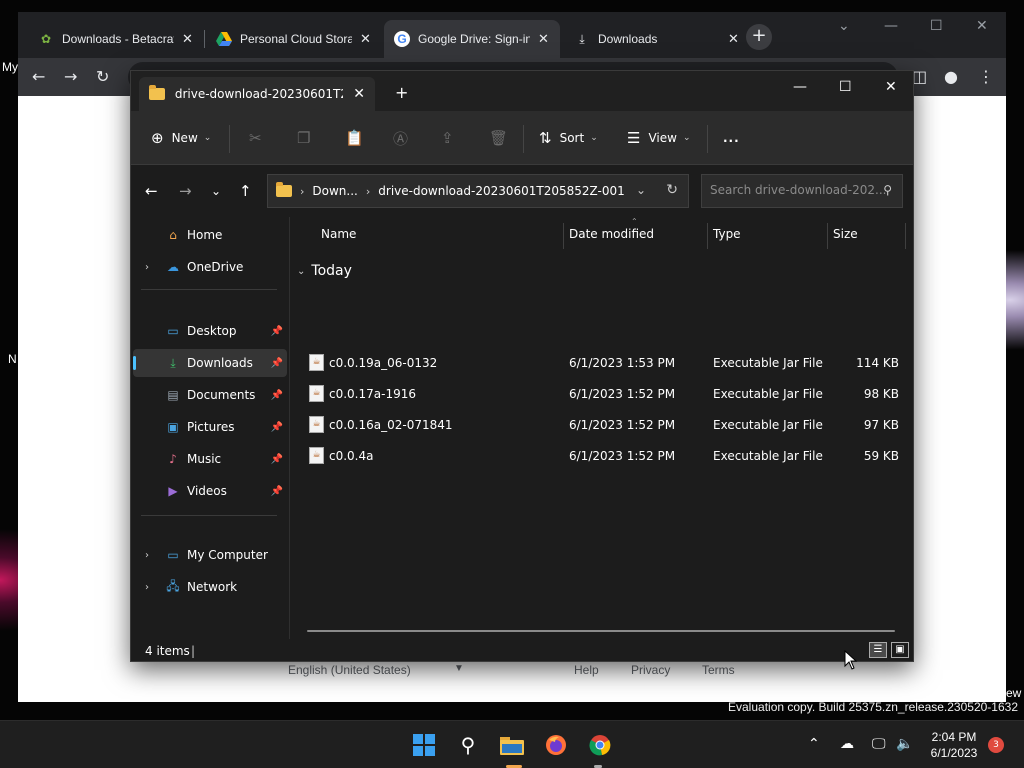 The image size is (1024, 768). What do you see at coordinates (210, 555) in the screenshot?
I see `sidebar-item-my-computer: › ▭ My Computer` at bounding box center [210, 555].